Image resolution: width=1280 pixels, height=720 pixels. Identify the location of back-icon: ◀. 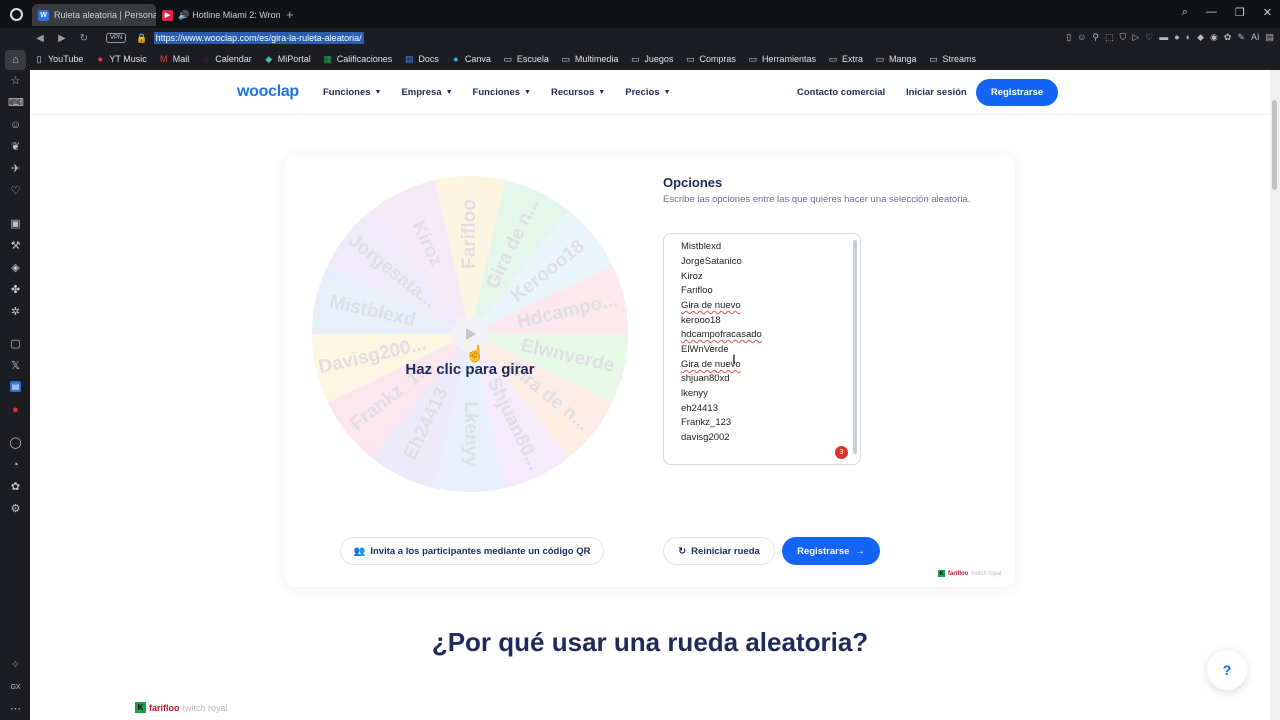
(40, 38).